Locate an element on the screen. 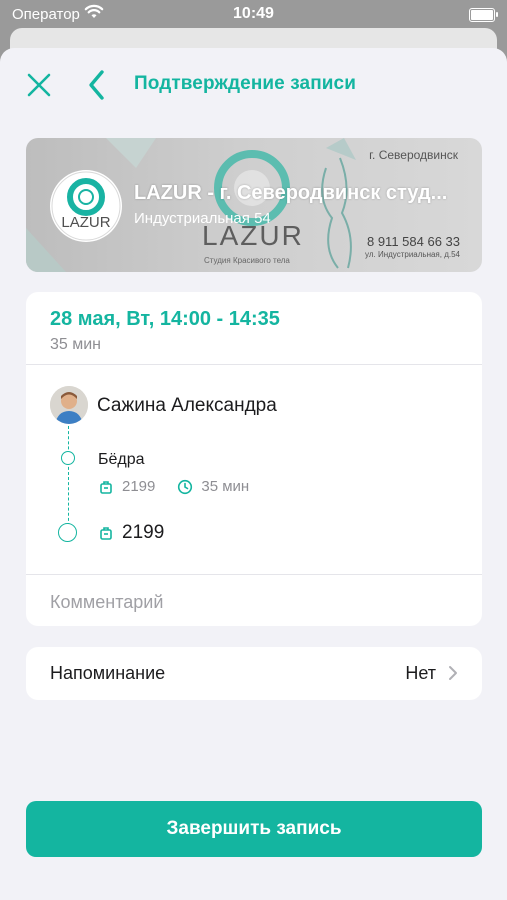  page-title: Подтверждение записи is located at coordinates (245, 83).